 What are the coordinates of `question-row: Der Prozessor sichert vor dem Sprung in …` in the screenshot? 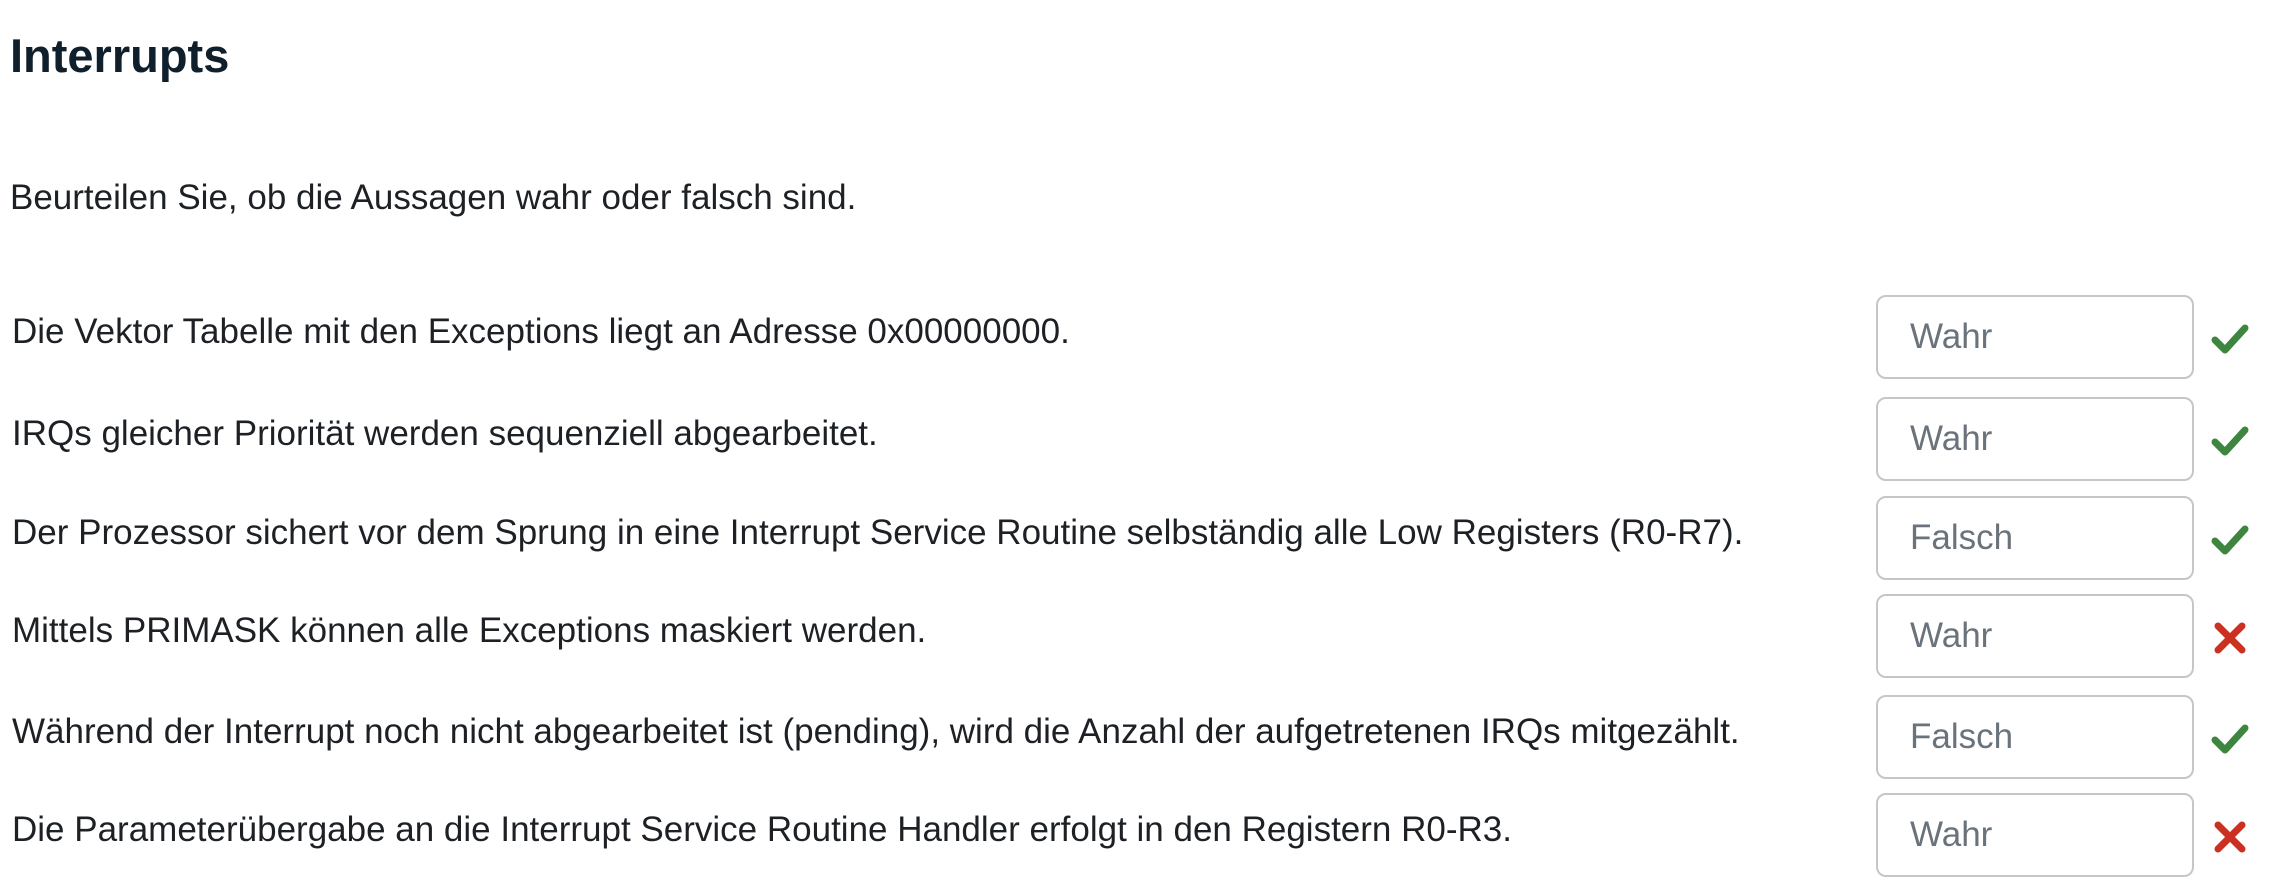 It's located at (1148, 540).